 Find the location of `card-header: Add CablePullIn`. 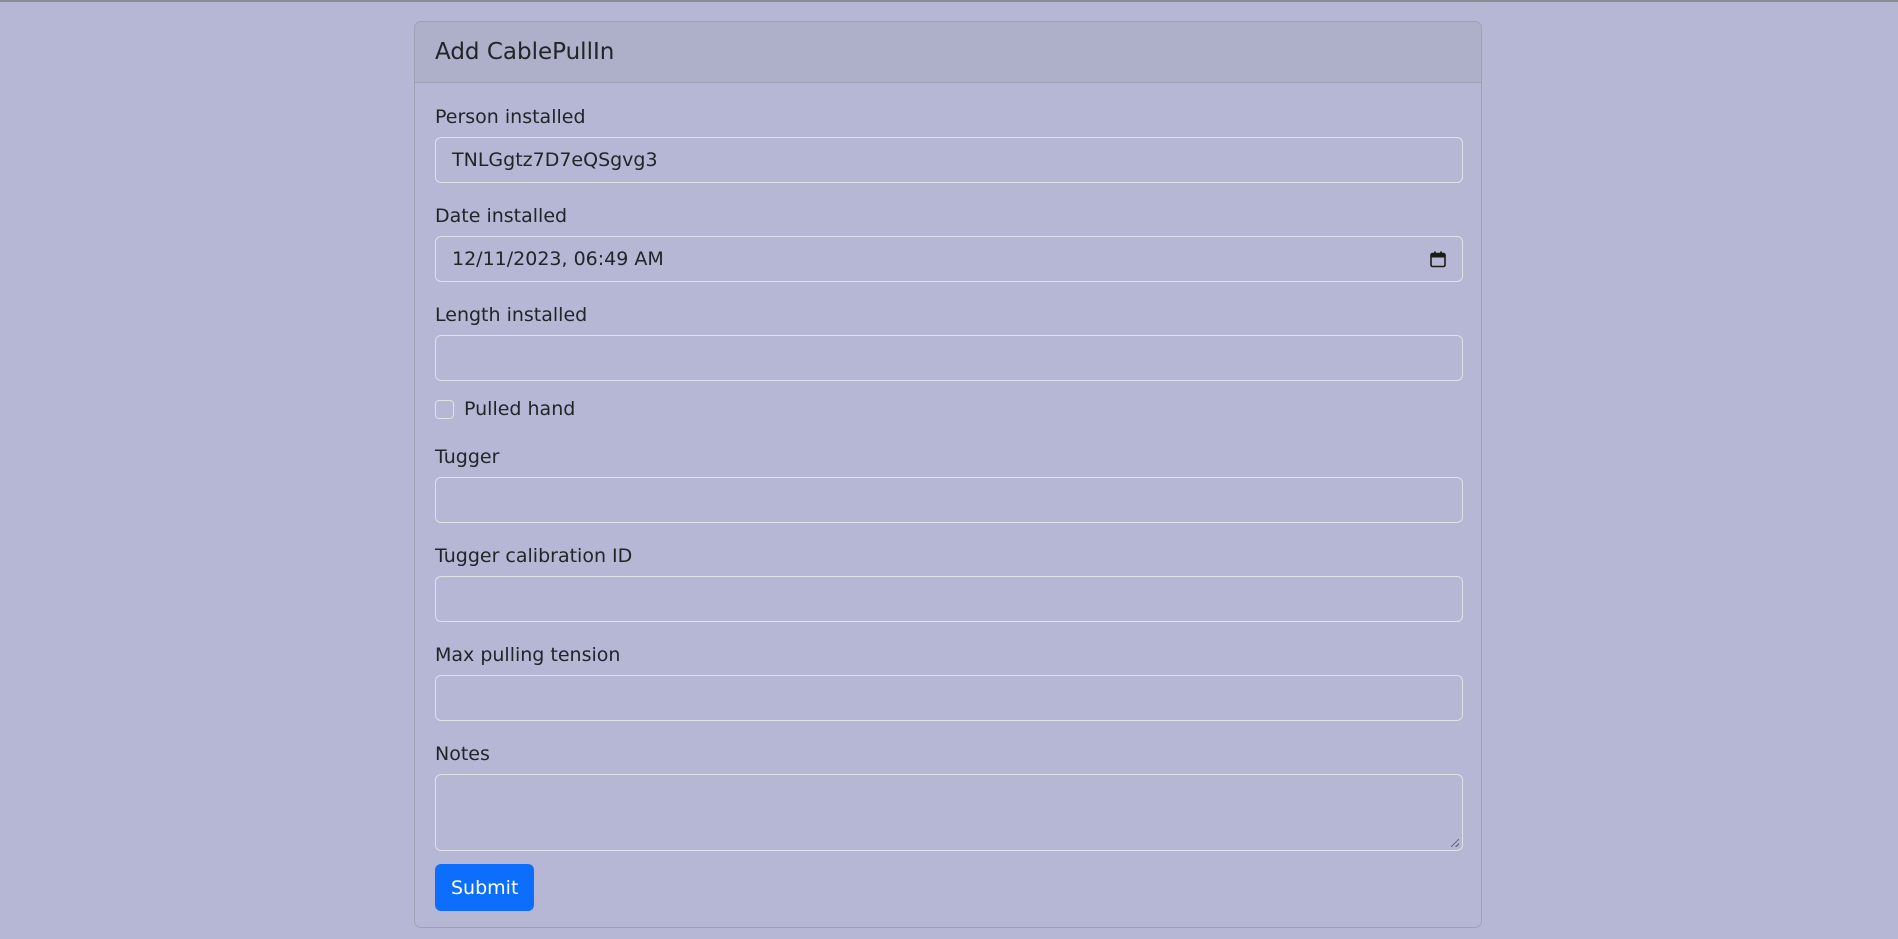

card-header: Add CablePullIn is located at coordinates (948, 52).